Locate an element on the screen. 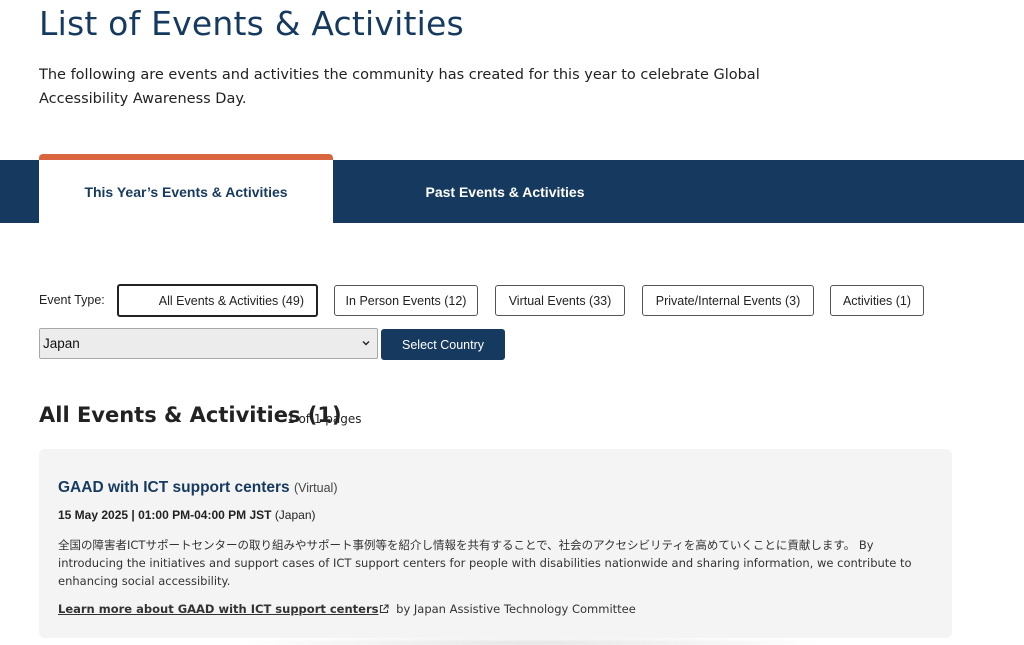 The width and height of the screenshot is (1024, 645). filter-all-events-button: All Events & Activities (49) is located at coordinates (217, 300).